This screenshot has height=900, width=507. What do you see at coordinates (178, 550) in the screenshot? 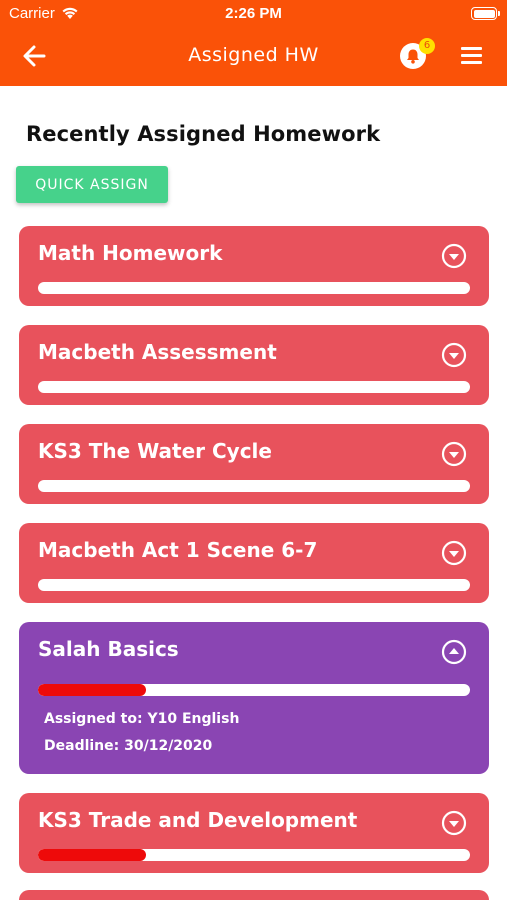
I see `homework-title: Macbeth Act 1 Scene 6-7` at bounding box center [178, 550].